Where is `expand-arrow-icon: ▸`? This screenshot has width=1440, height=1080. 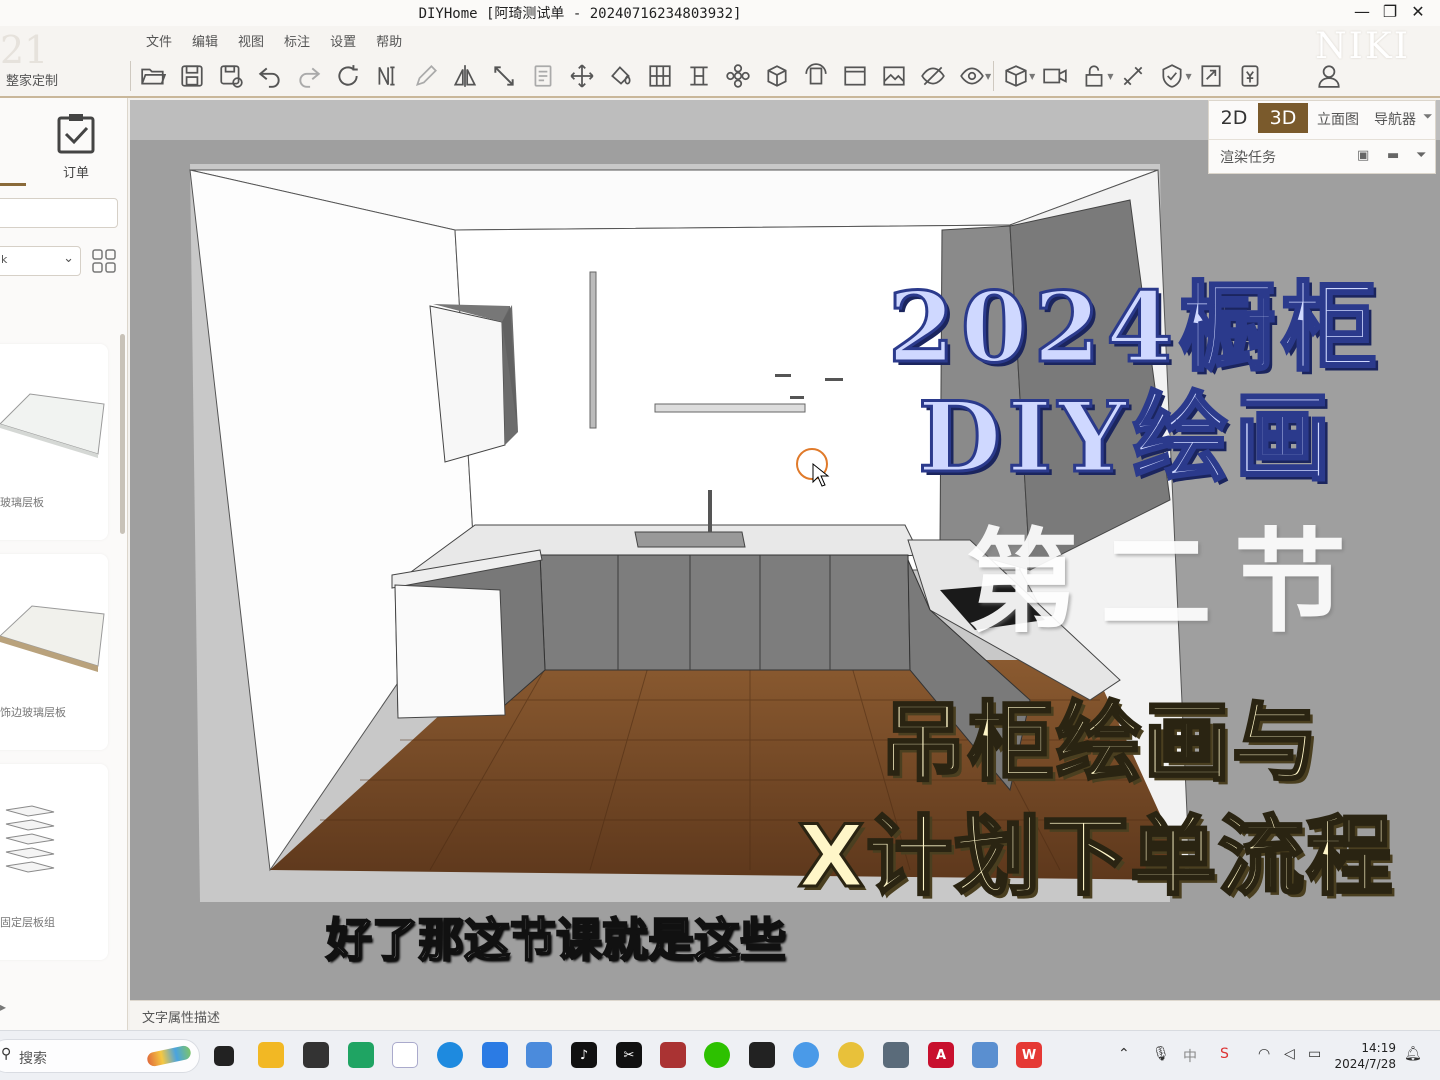 expand-arrow-icon: ▸ is located at coordinates (3, 1007).